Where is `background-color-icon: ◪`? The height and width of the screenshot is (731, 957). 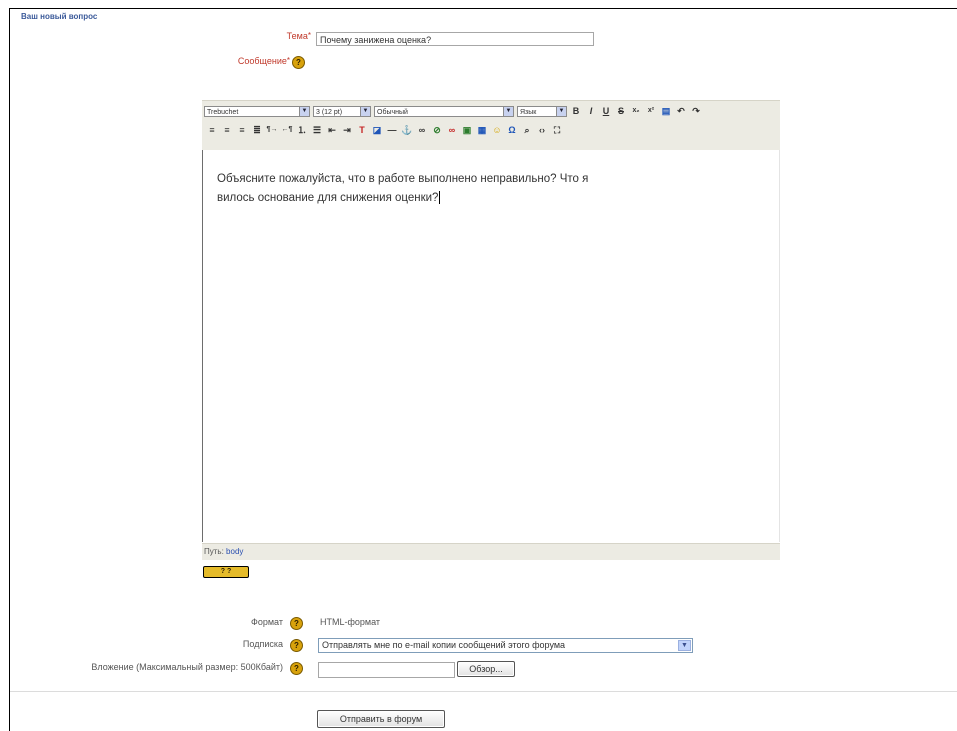
background-color-icon: ◪ is located at coordinates (377, 130).